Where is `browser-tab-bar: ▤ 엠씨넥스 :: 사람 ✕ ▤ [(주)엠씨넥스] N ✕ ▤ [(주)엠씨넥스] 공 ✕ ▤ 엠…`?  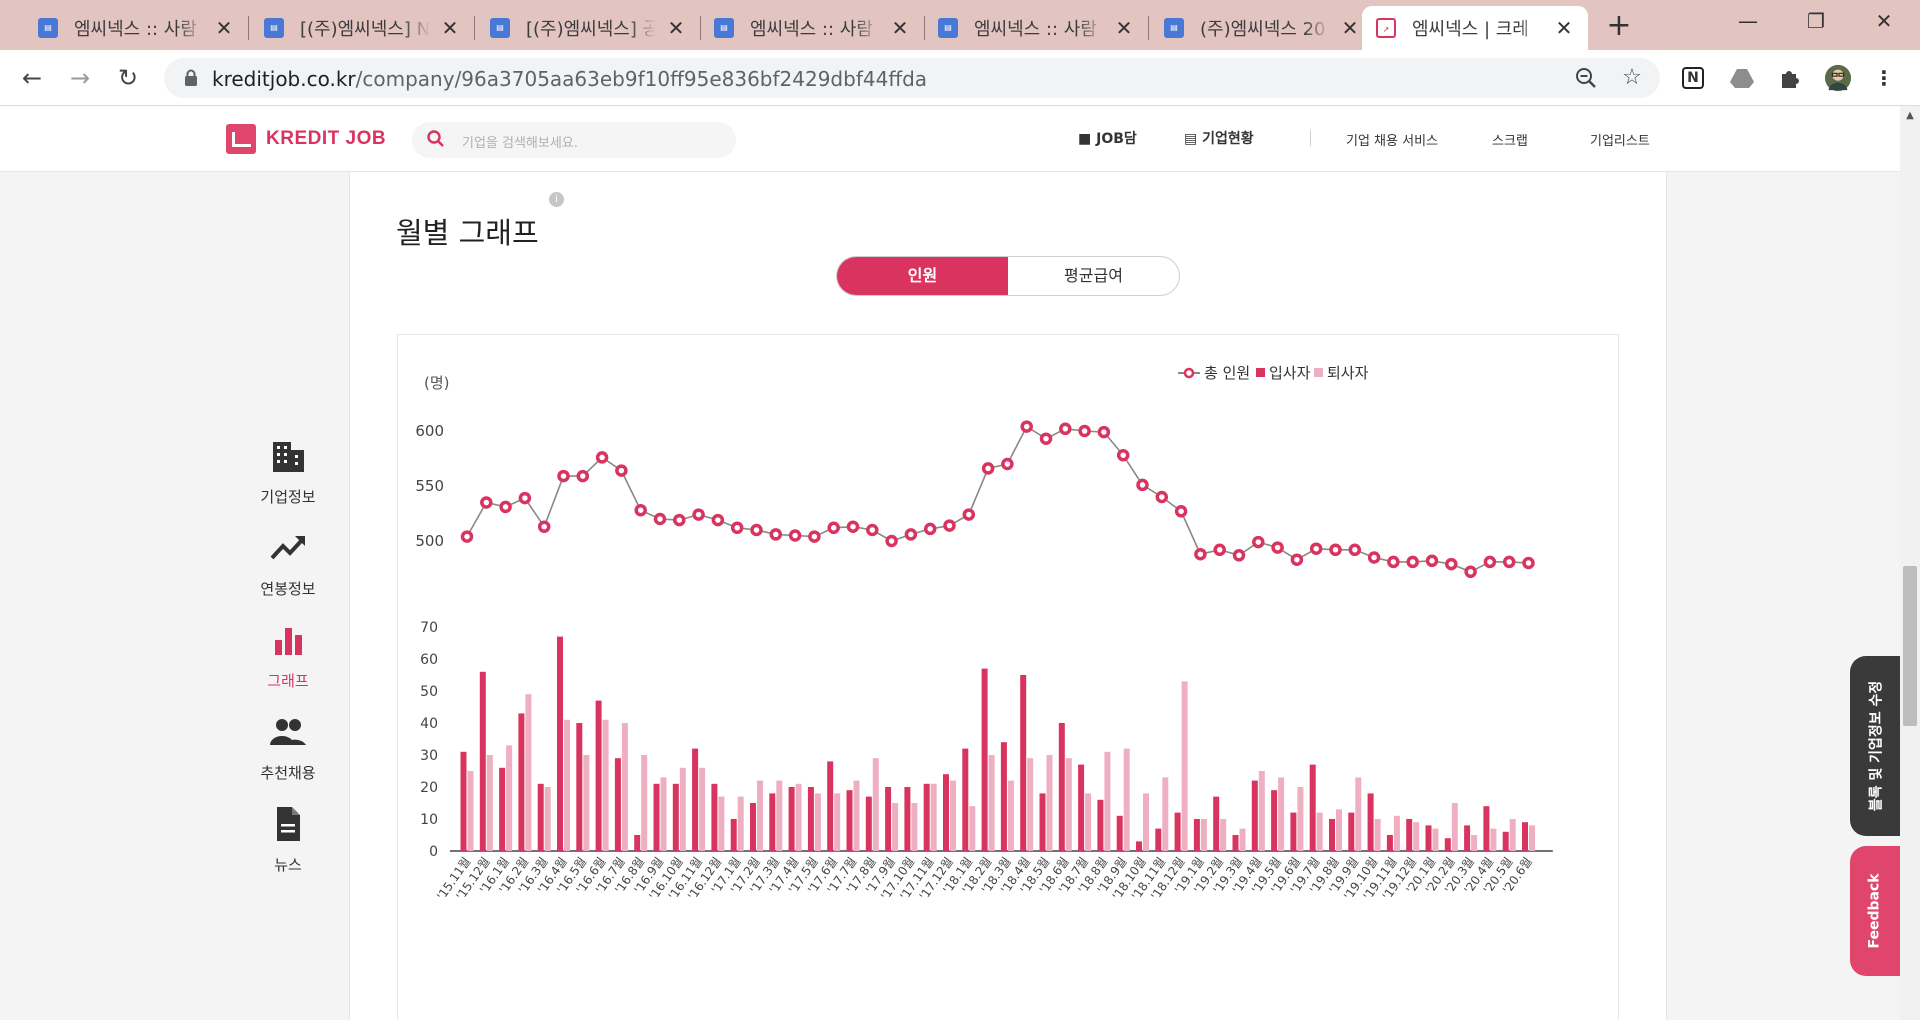
browser-tab-bar: ▤ 엠씨넥스 :: 사람 ✕ ▤ [(주)엠씨넥스] N ✕ ▤ [(주)엠씨넥스] 공 ✕ ▤ 엠… is located at coordinates (960, 25).